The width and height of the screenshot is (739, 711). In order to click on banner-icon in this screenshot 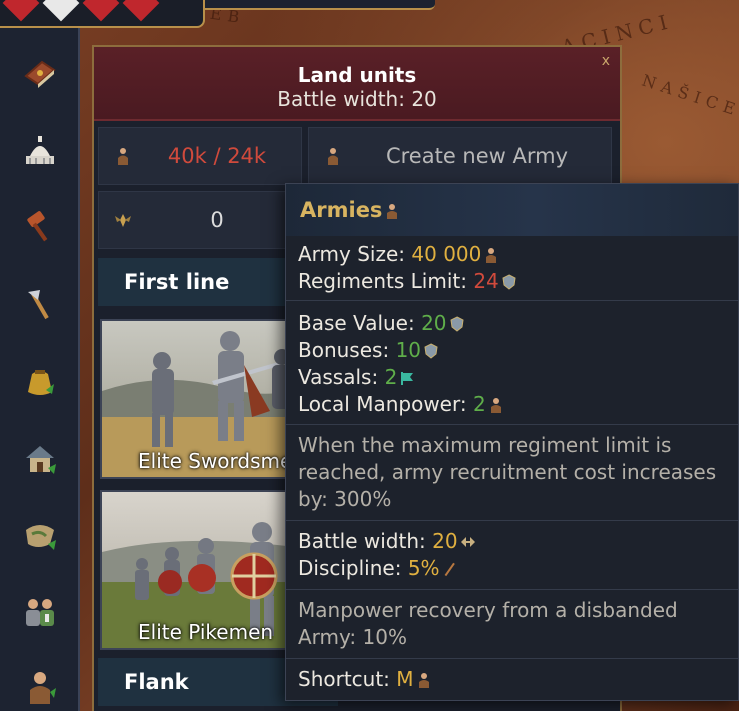, I will do `click(407, 378)`.